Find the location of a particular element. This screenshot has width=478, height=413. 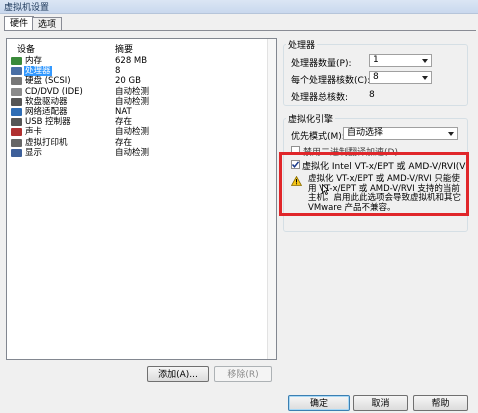

help-button: 帮助 is located at coordinates (440, 403).